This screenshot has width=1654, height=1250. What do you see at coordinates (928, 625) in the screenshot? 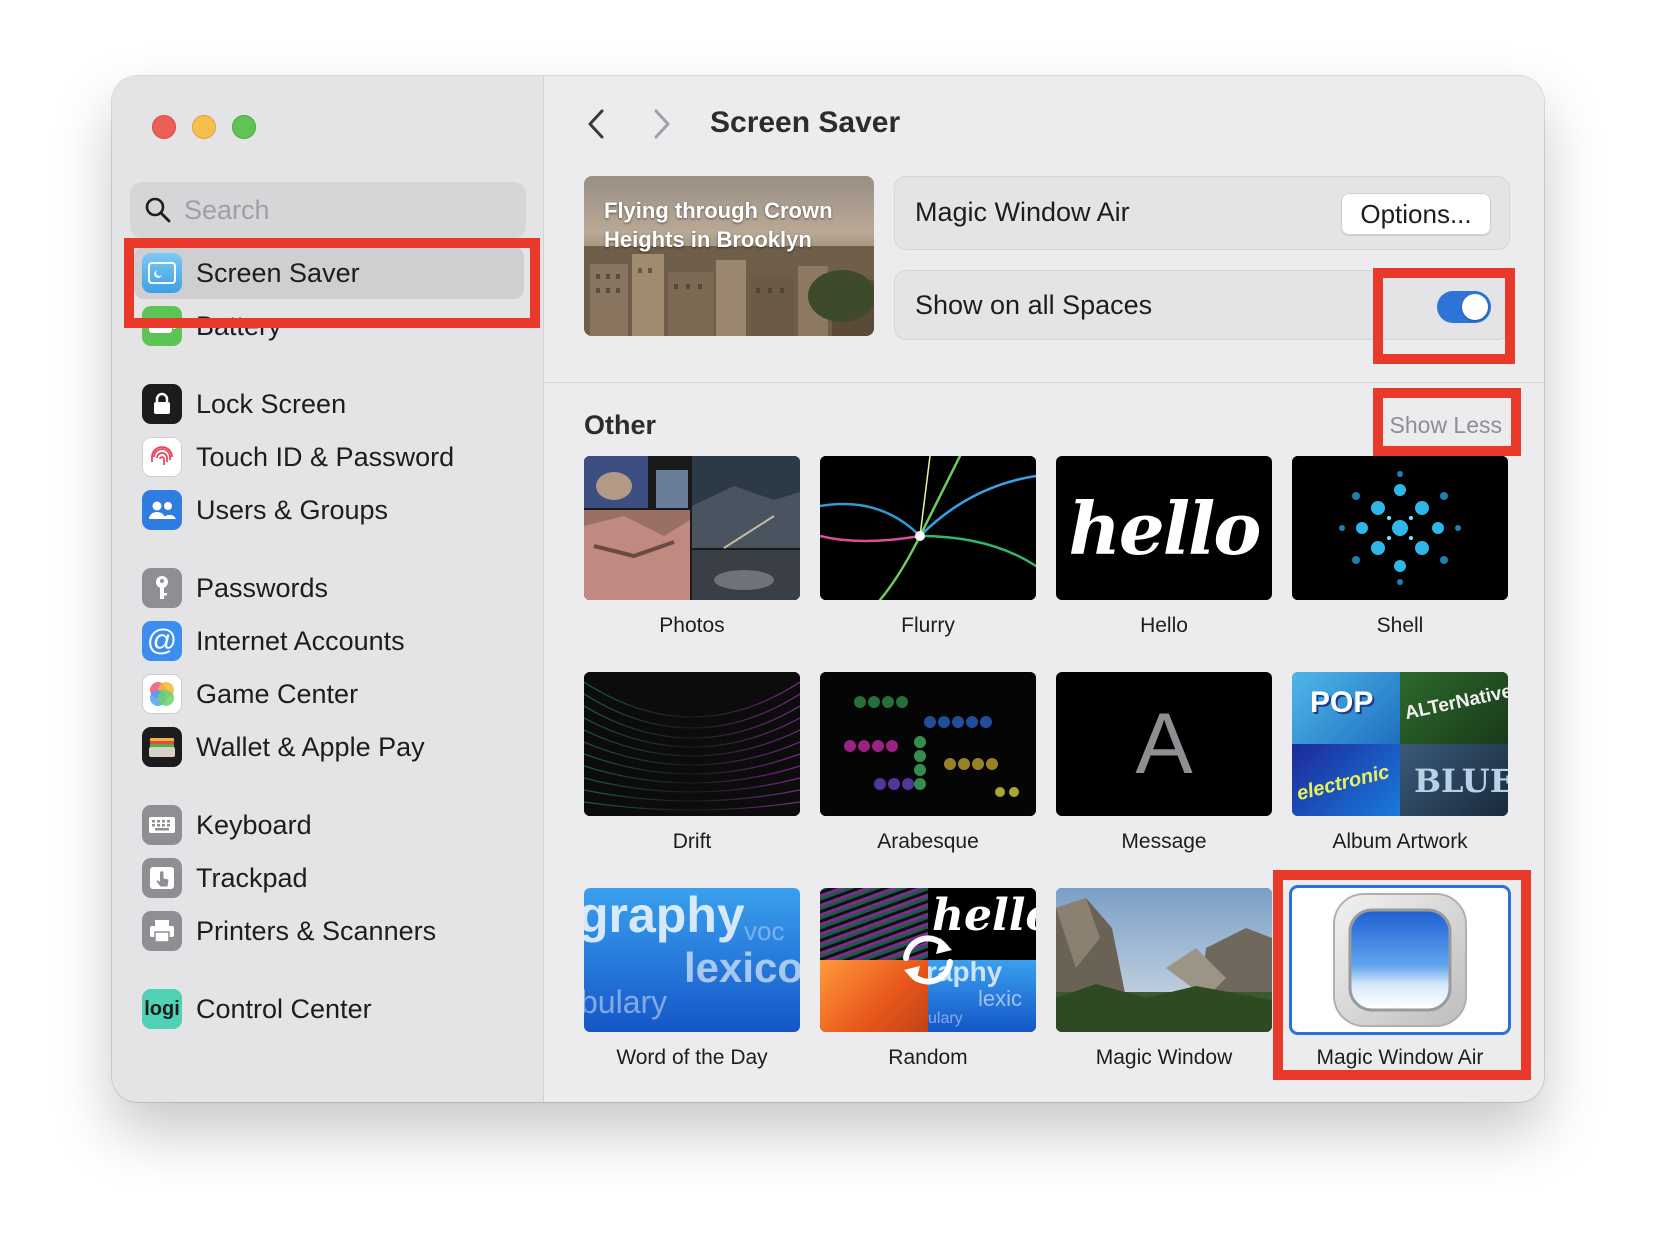
I see `saver-label: Flurry` at bounding box center [928, 625].